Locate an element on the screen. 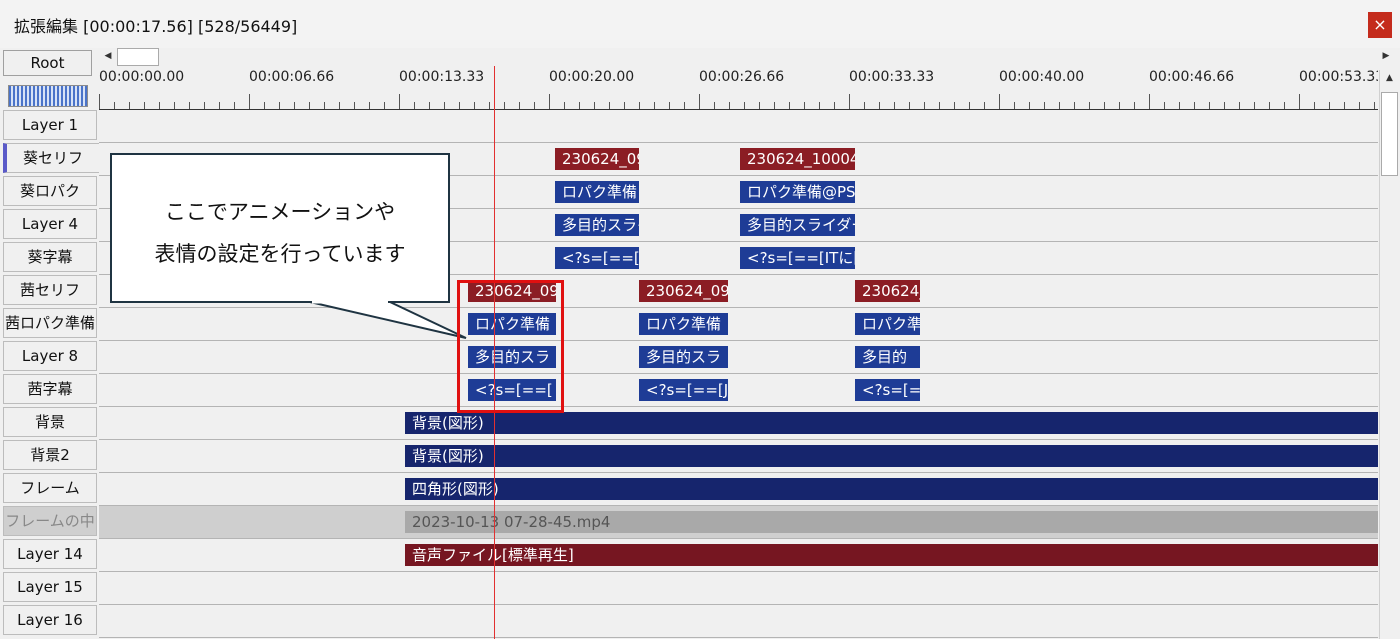 Image resolution: width=1400 pixels, height=639 pixels. timeline-clip: <?s=[==[ITに関 is located at coordinates (797, 258).